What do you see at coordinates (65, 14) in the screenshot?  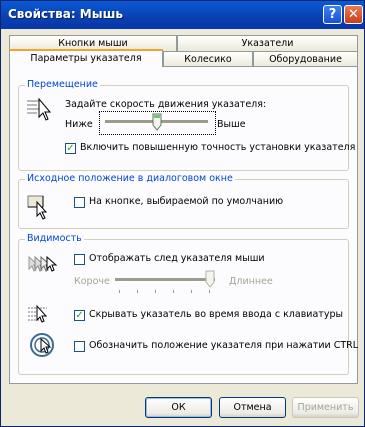 I see `window-title: Свойства: Мышь` at bounding box center [65, 14].